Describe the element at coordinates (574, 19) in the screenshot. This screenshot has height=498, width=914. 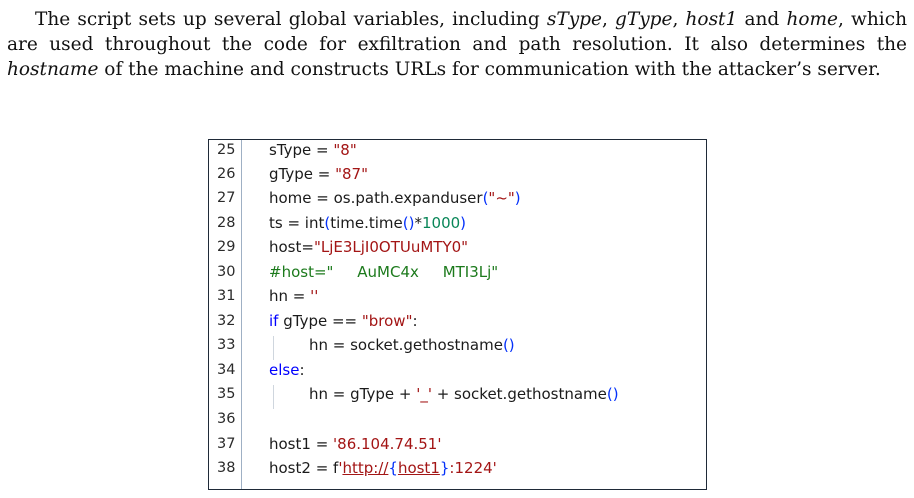
I see `var-stype: sType` at that location.